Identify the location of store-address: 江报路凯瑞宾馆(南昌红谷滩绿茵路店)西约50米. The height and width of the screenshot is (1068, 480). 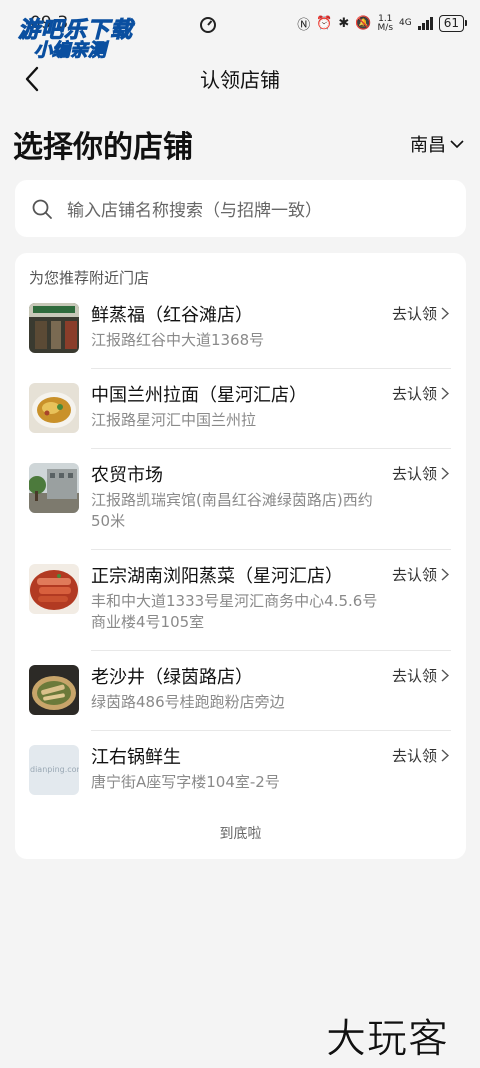
(232, 510).